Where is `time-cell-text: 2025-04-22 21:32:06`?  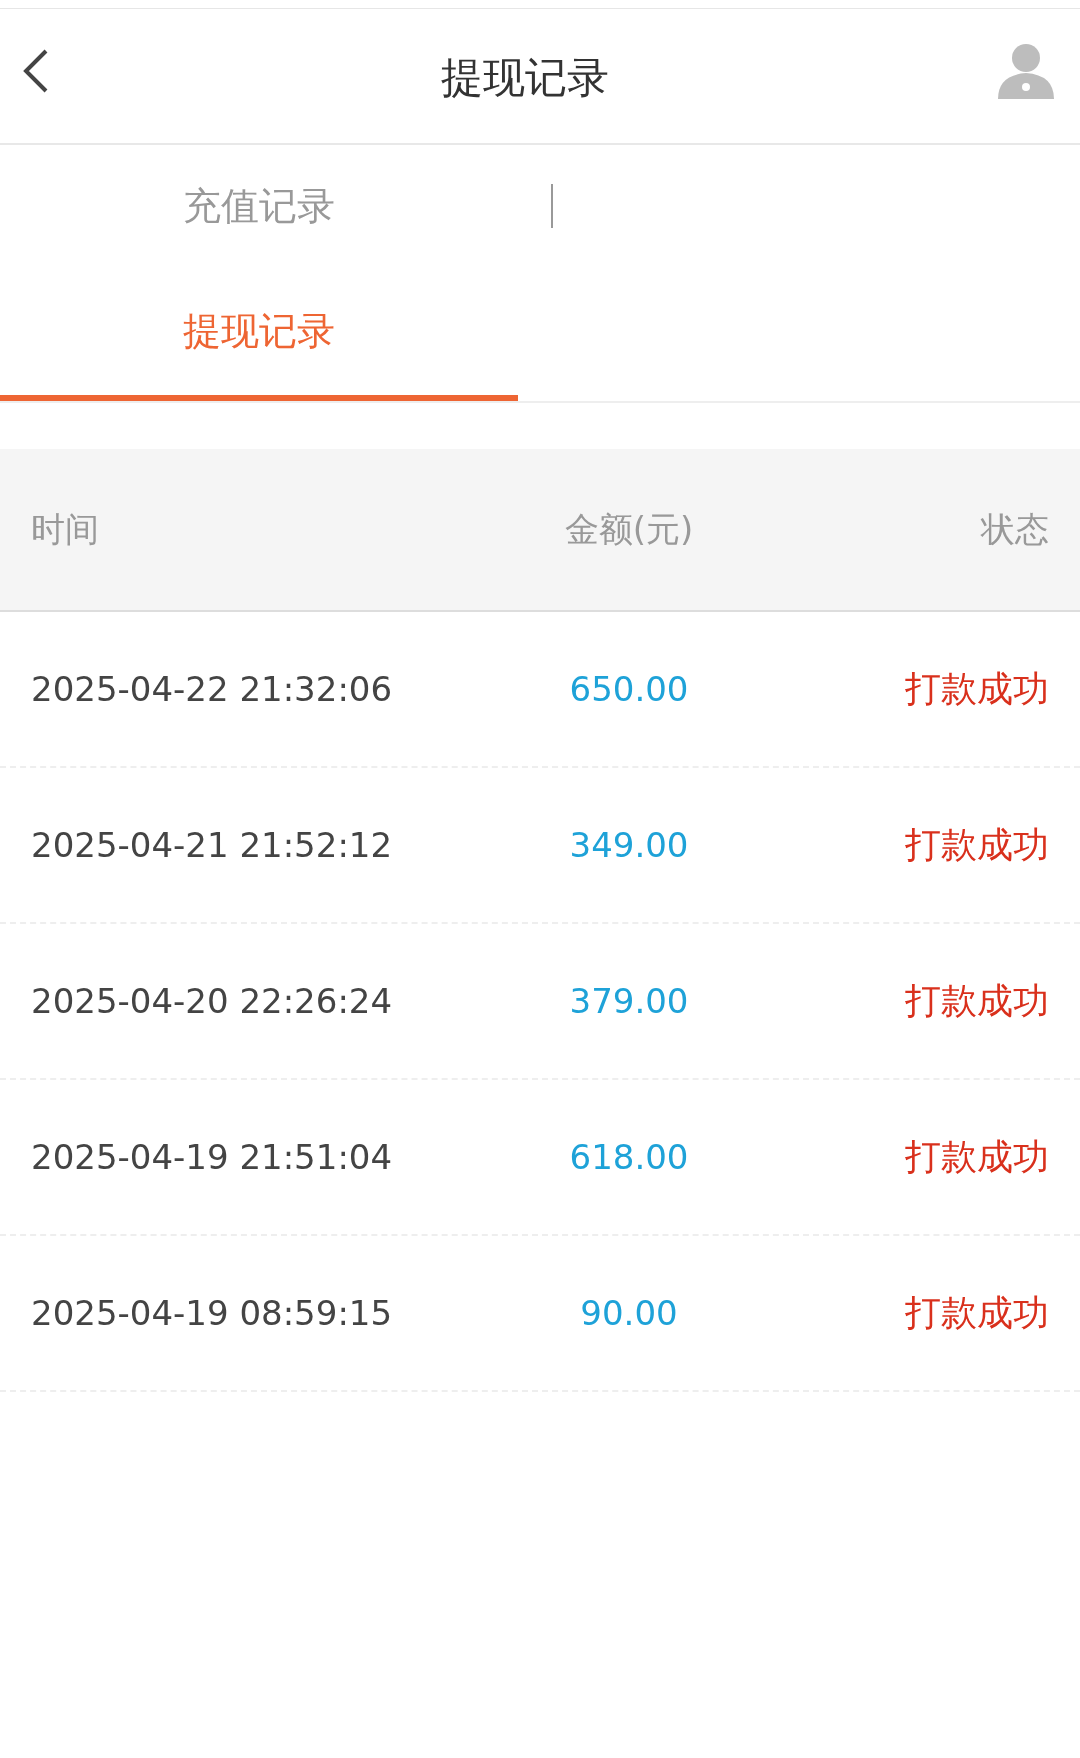
time-cell-text: 2025-04-22 21:32:06 is located at coordinates (212, 689).